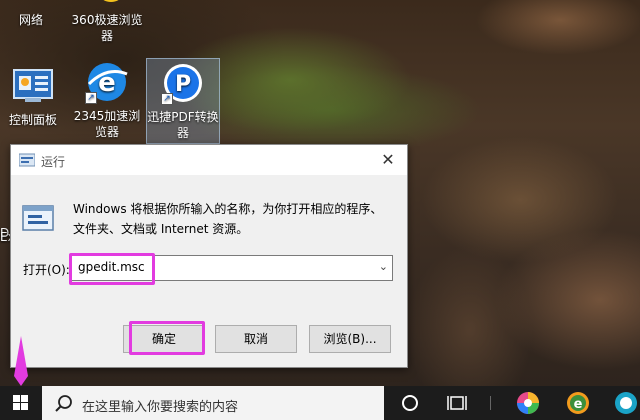 This screenshot has width=640, height=420. I want to click on run-icon, so click(27, 160).